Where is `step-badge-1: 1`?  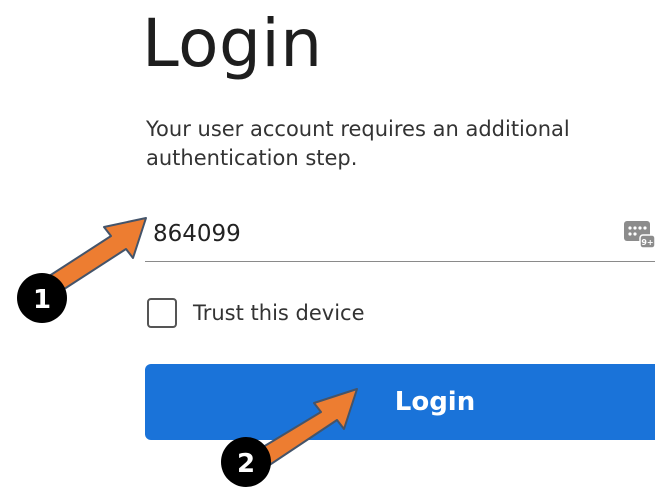
step-badge-1: 1 is located at coordinates (42, 298).